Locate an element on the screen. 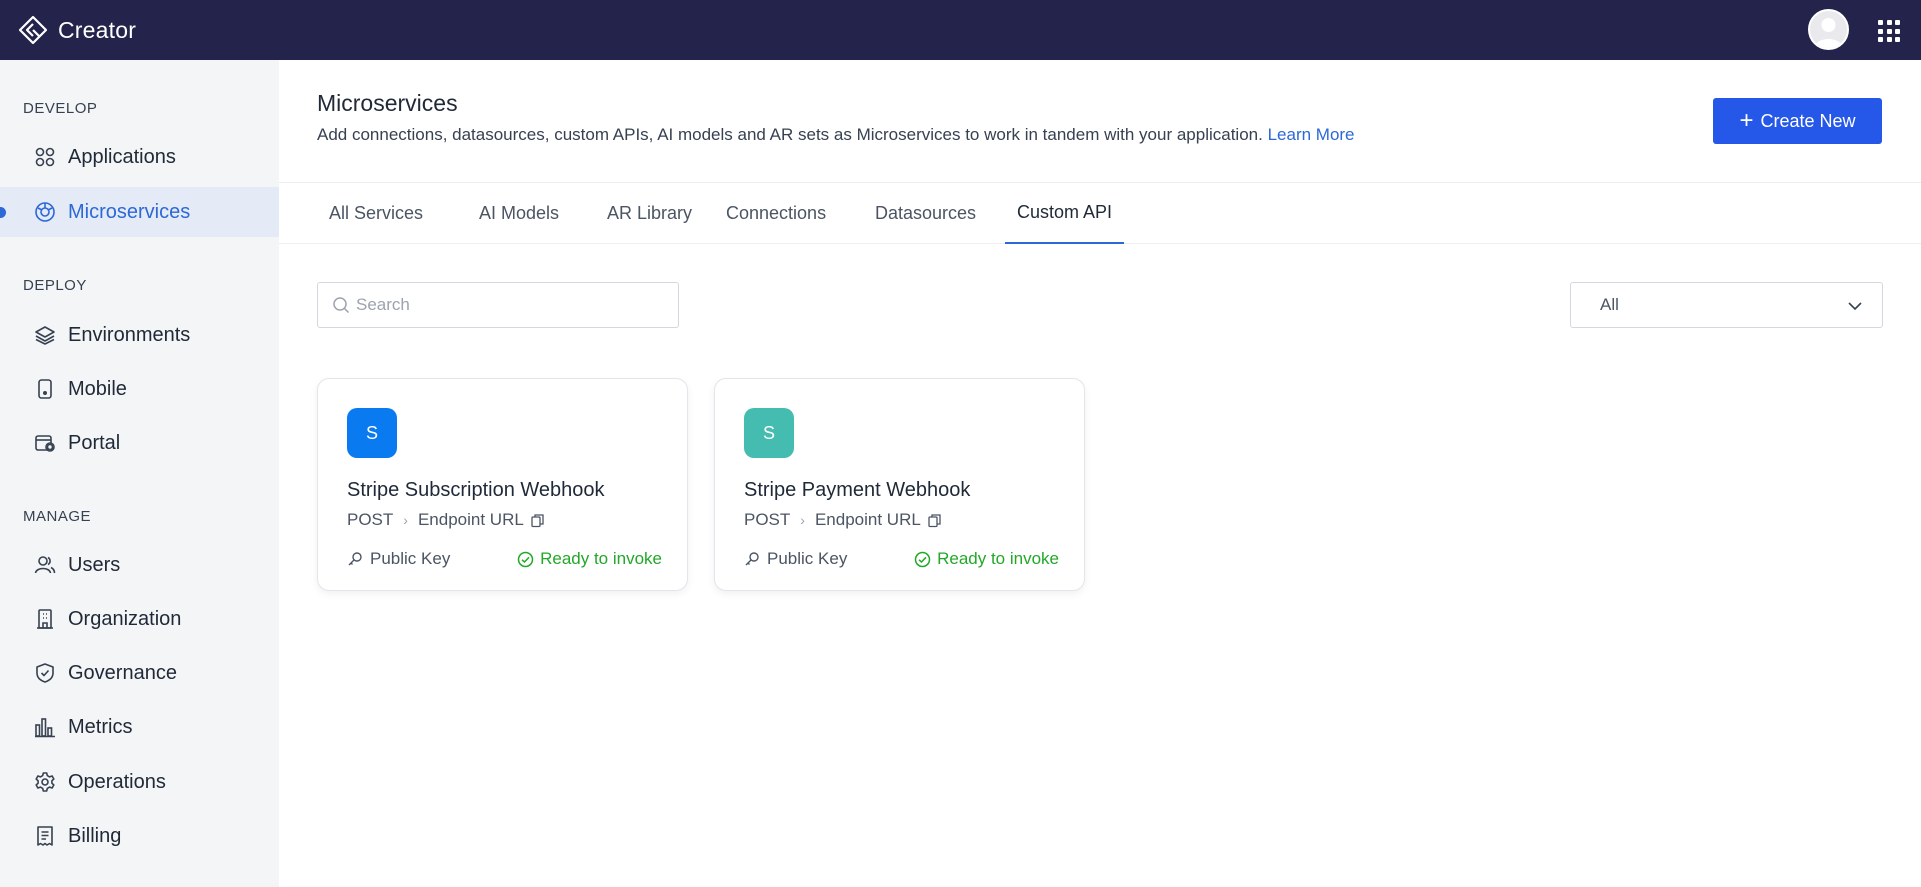 The width and height of the screenshot is (1921, 887). bar-chart-icon is located at coordinates (45, 727).